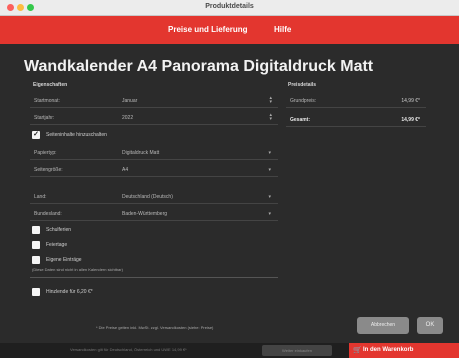  What do you see at coordinates (50, 85) in the screenshot?
I see `properties-heading: Eigenschaften` at bounding box center [50, 85].